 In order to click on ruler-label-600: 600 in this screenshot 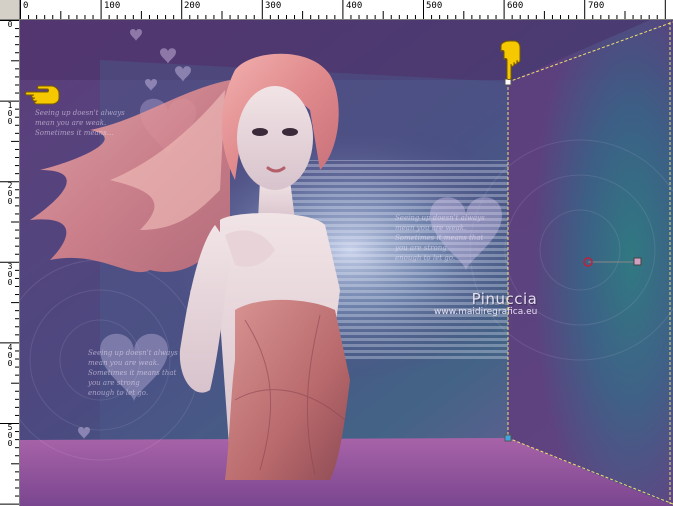, I will do `click(515, 6)`.